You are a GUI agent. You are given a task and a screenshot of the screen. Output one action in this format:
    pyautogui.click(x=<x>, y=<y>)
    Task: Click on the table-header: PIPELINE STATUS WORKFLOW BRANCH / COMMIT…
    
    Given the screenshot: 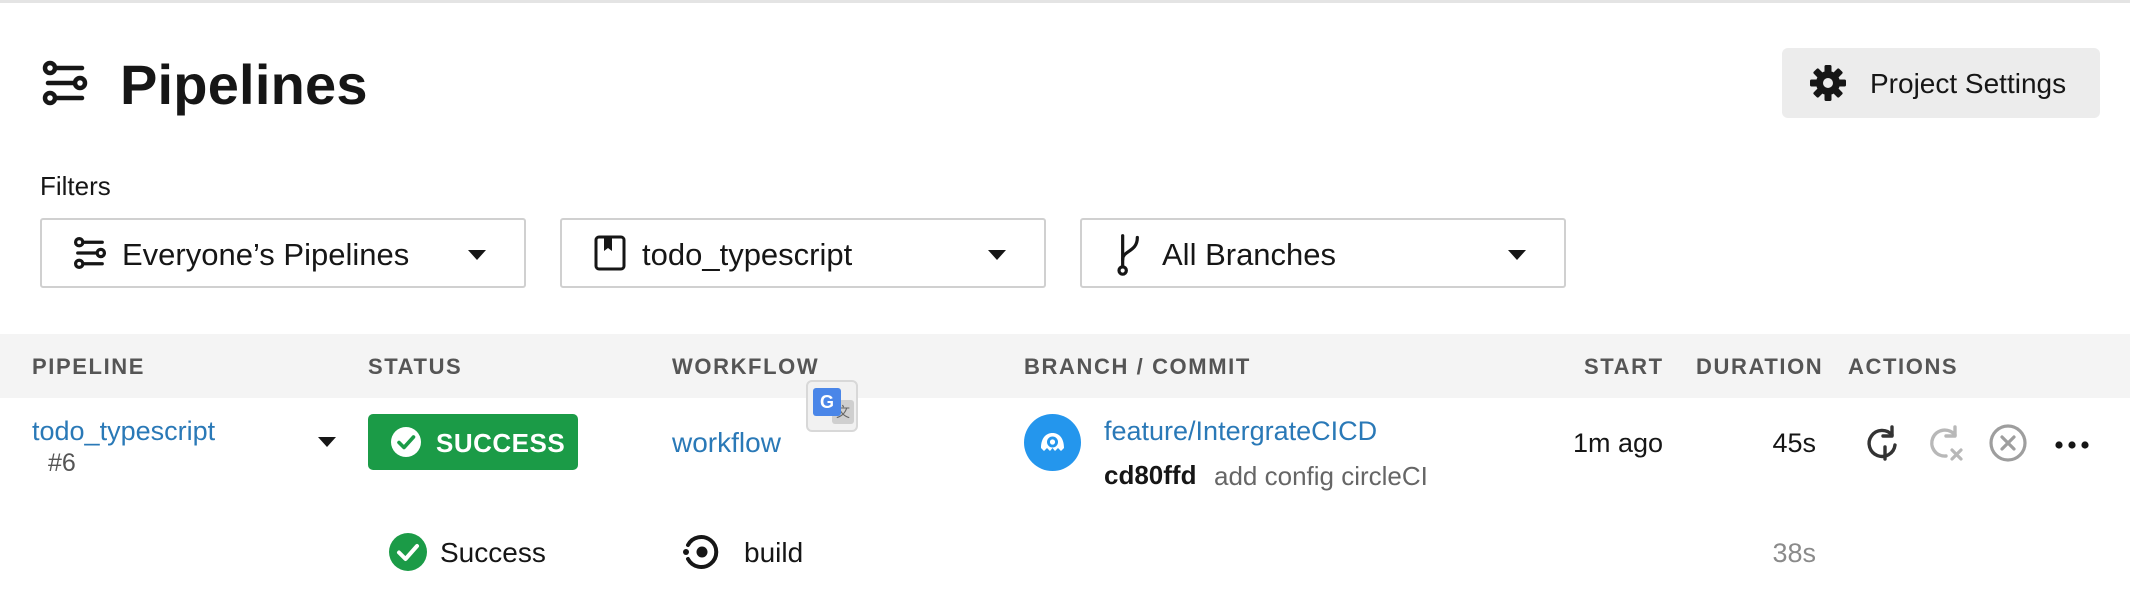 What is the action you would take?
    pyautogui.click(x=1065, y=366)
    